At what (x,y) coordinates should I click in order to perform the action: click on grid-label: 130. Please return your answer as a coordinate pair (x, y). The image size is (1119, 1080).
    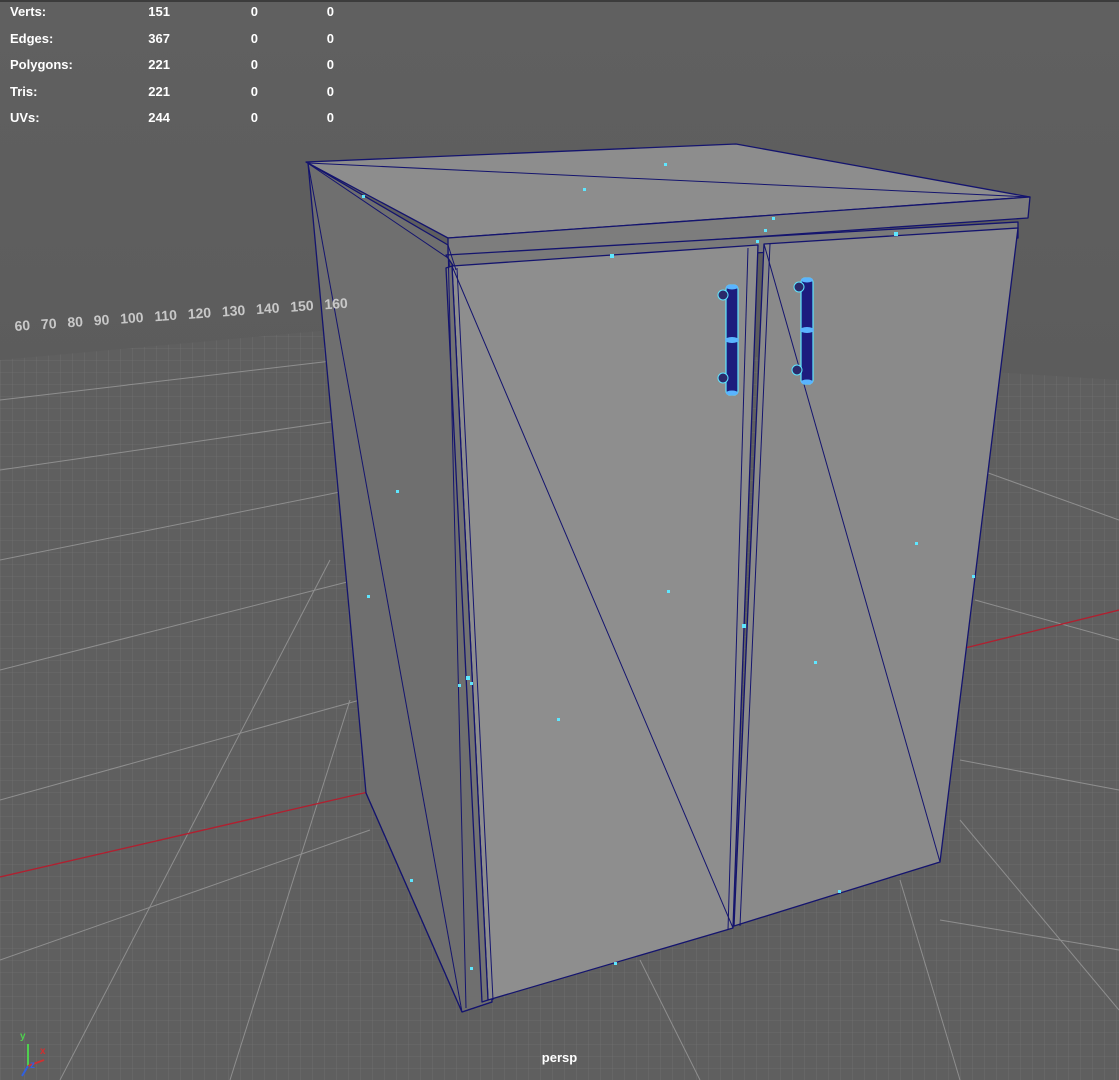
    Looking at the image, I should click on (233, 310).